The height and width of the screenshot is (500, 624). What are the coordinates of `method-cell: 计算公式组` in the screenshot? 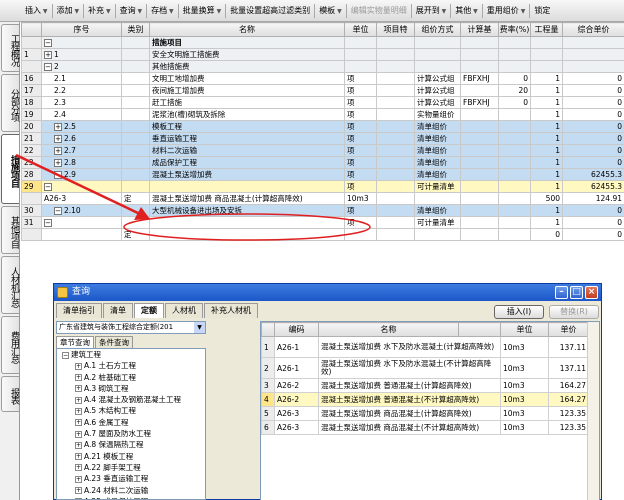 It's located at (437, 78).